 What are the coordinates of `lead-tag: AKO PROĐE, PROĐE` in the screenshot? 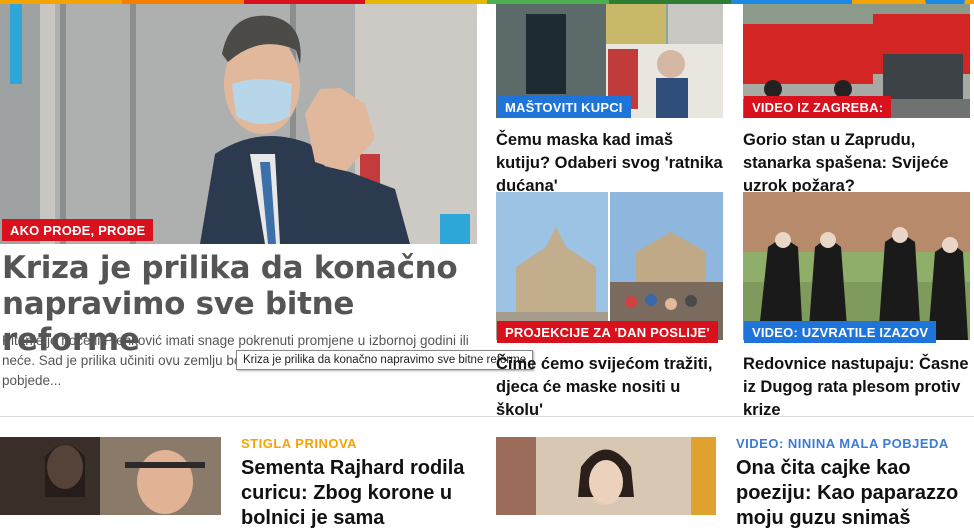 It's located at (78, 230).